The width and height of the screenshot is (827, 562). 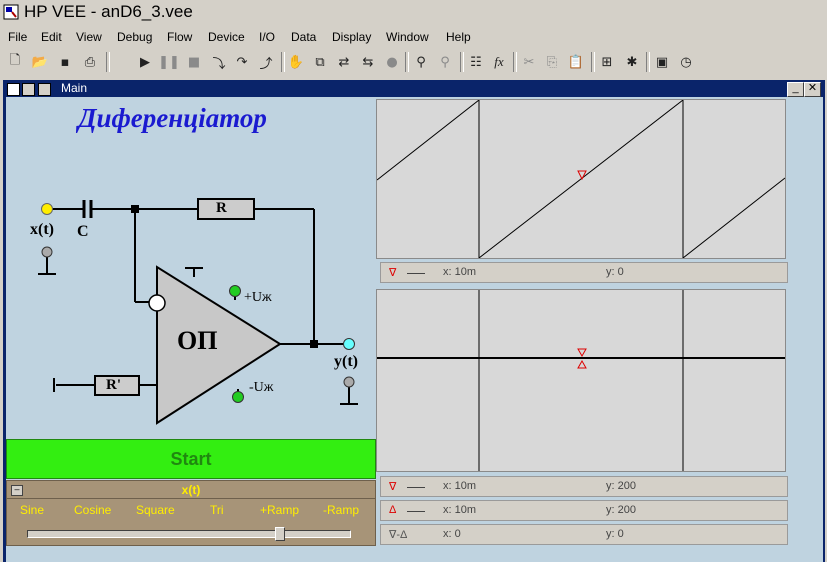 I want to click on display2-delta-bar: ∇-Δ x: 0 y: 0, so click(x=584, y=534).